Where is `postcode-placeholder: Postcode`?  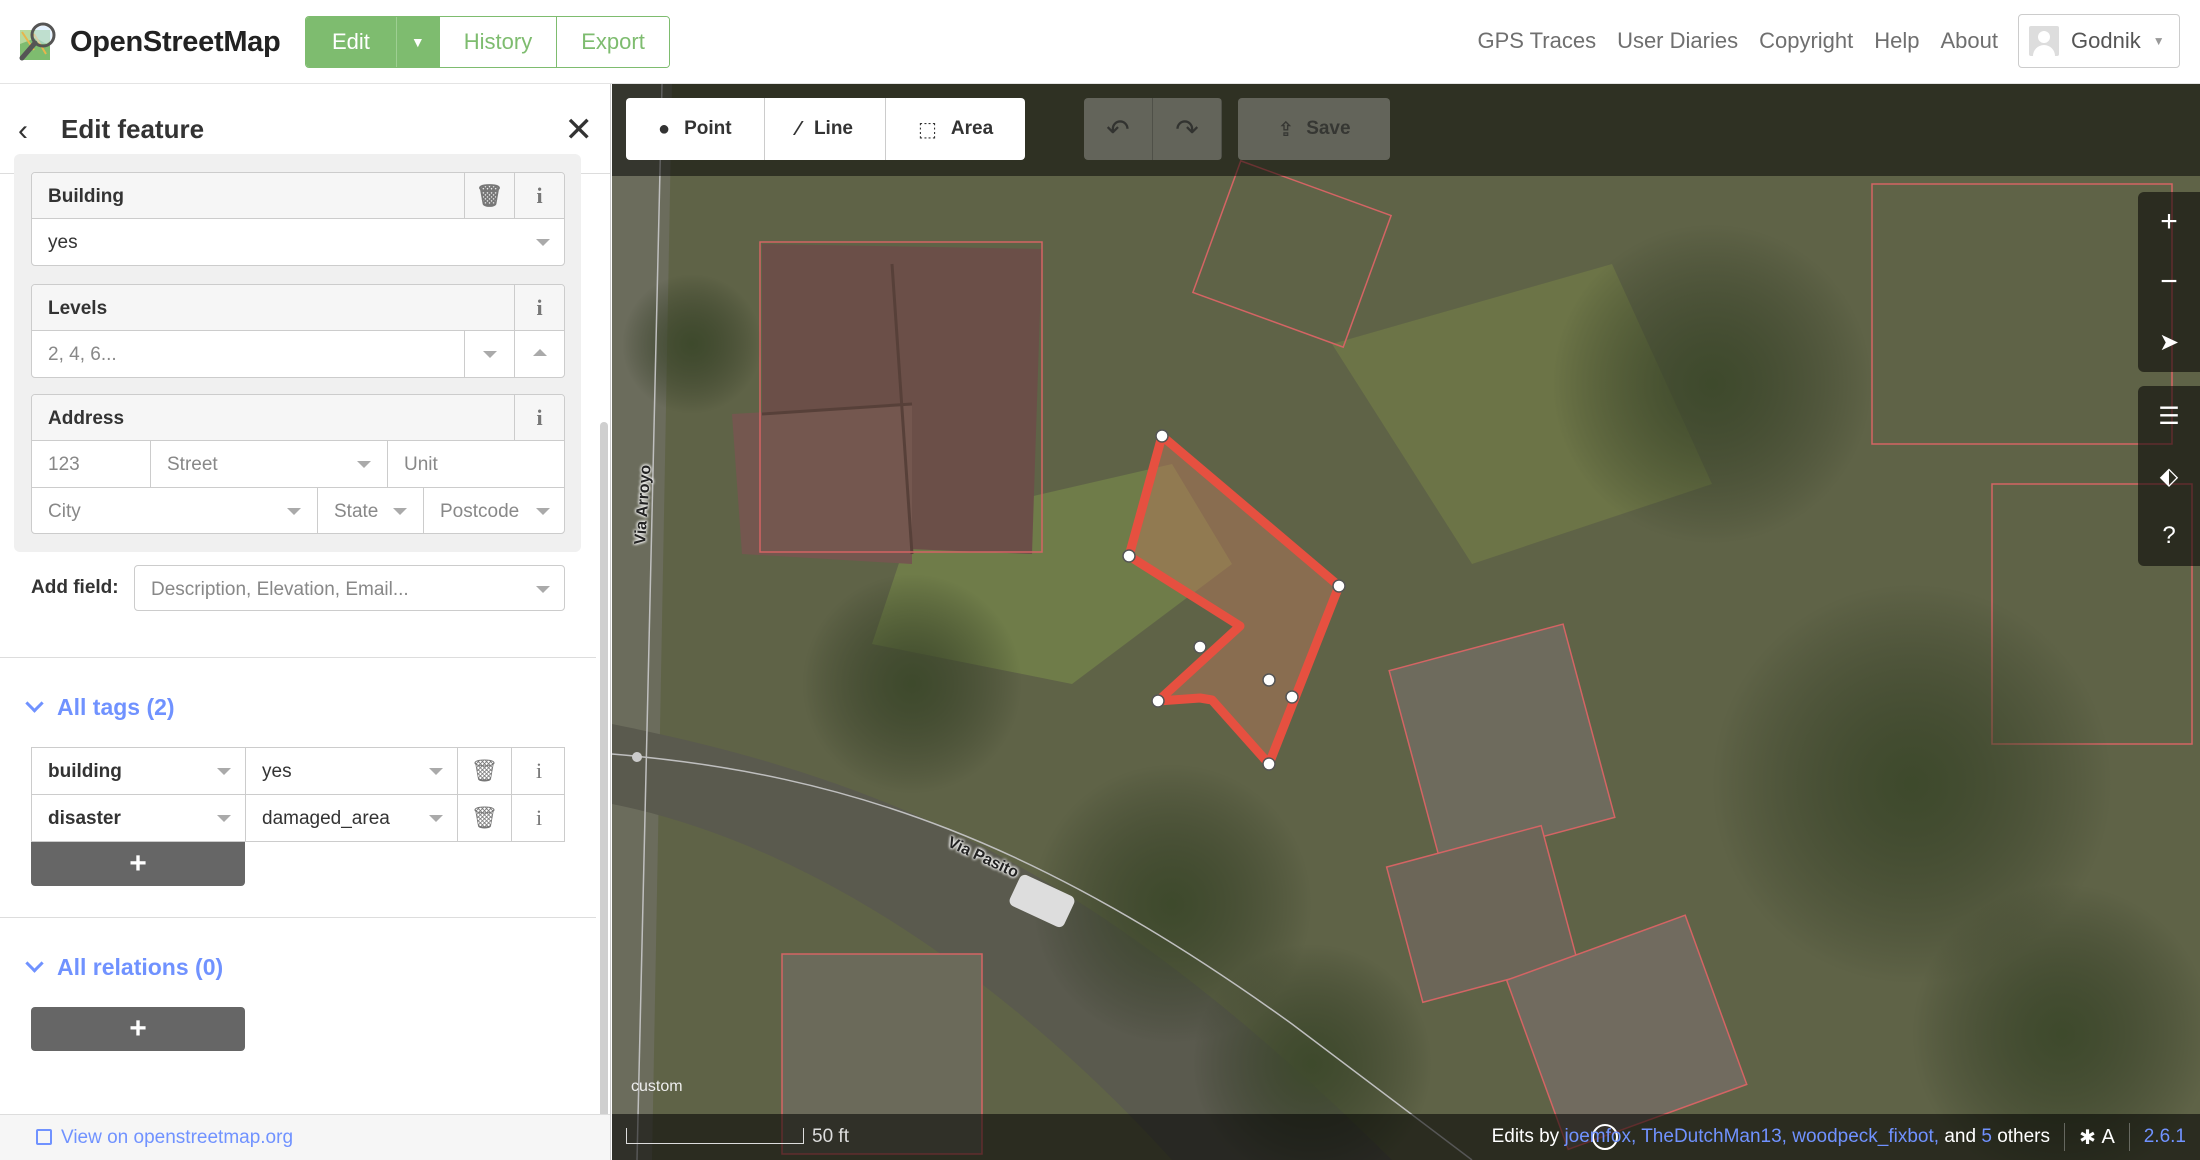 postcode-placeholder: Postcode is located at coordinates (480, 511).